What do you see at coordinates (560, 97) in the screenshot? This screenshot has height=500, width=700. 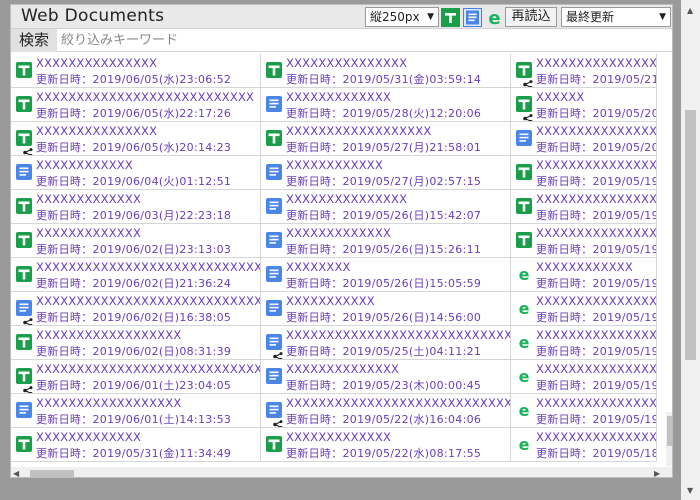 I see `document-title-link: XXXXXX` at bounding box center [560, 97].